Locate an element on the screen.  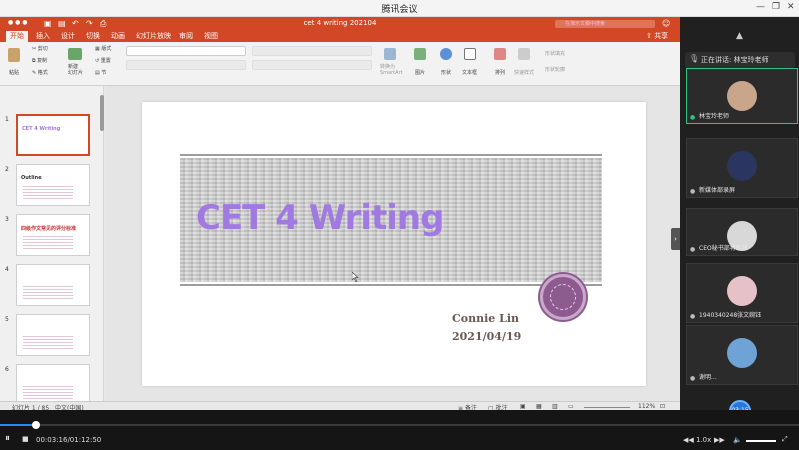
reset-label: 重置 is located at coordinates (105, 61).